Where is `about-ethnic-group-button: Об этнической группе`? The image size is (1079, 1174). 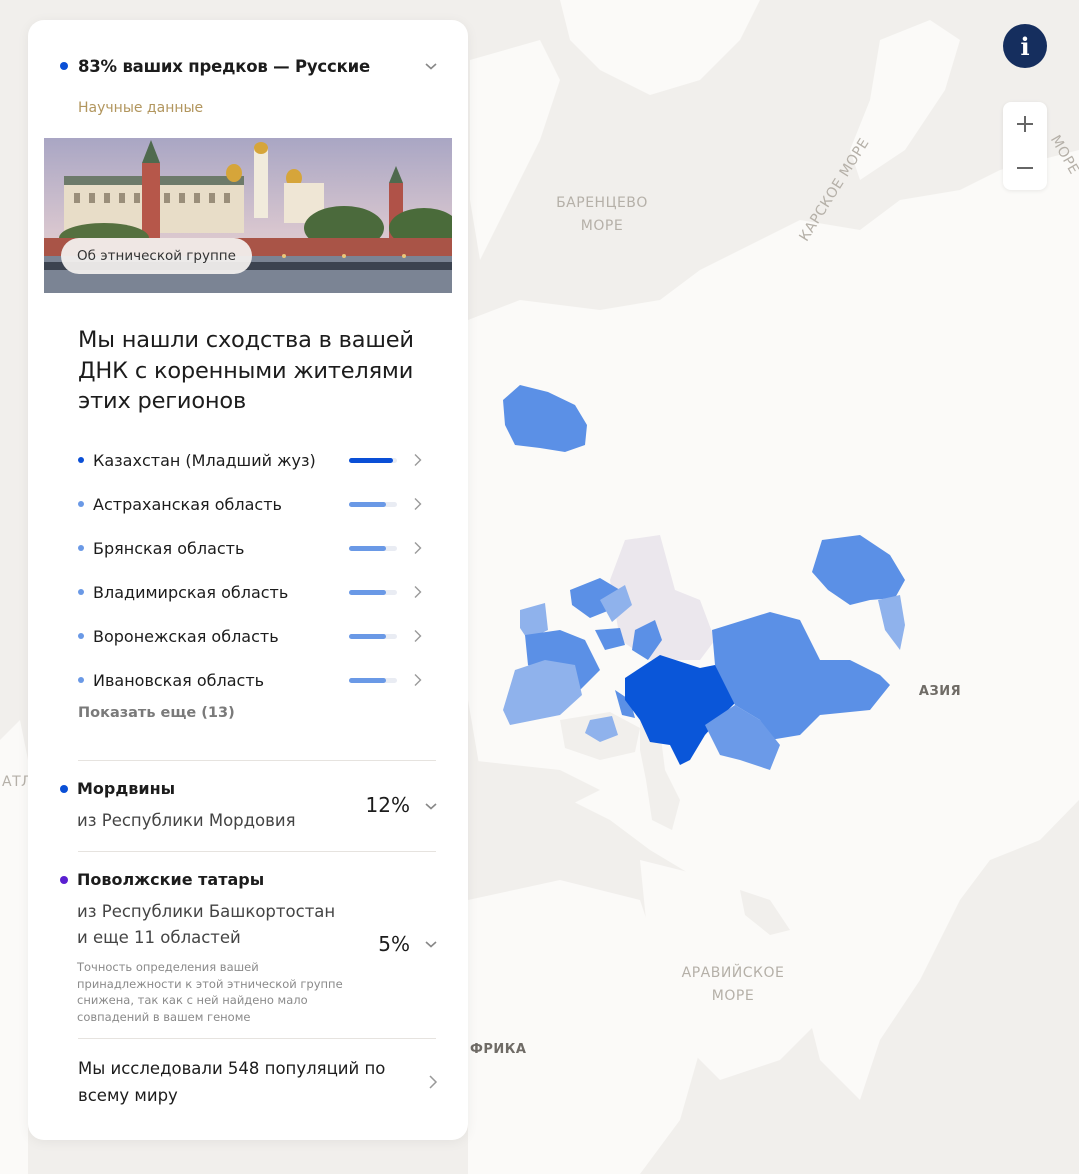 about-ethnic-group-button: Об этнической группе is located at coordinates (156, 256).